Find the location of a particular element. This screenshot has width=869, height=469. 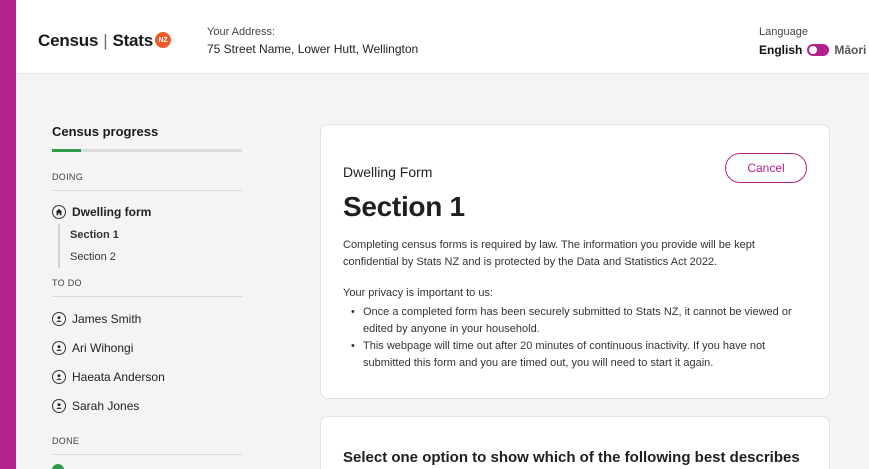

sidebar-item-person: Ari Wihongi is located at coordinates (147, 348).